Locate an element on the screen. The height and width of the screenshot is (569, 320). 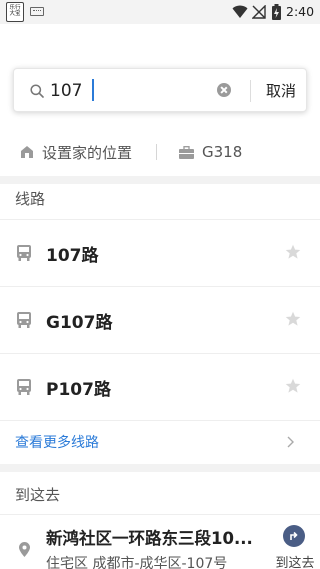
route-name: 107路 is located at coordinates (72, 256).